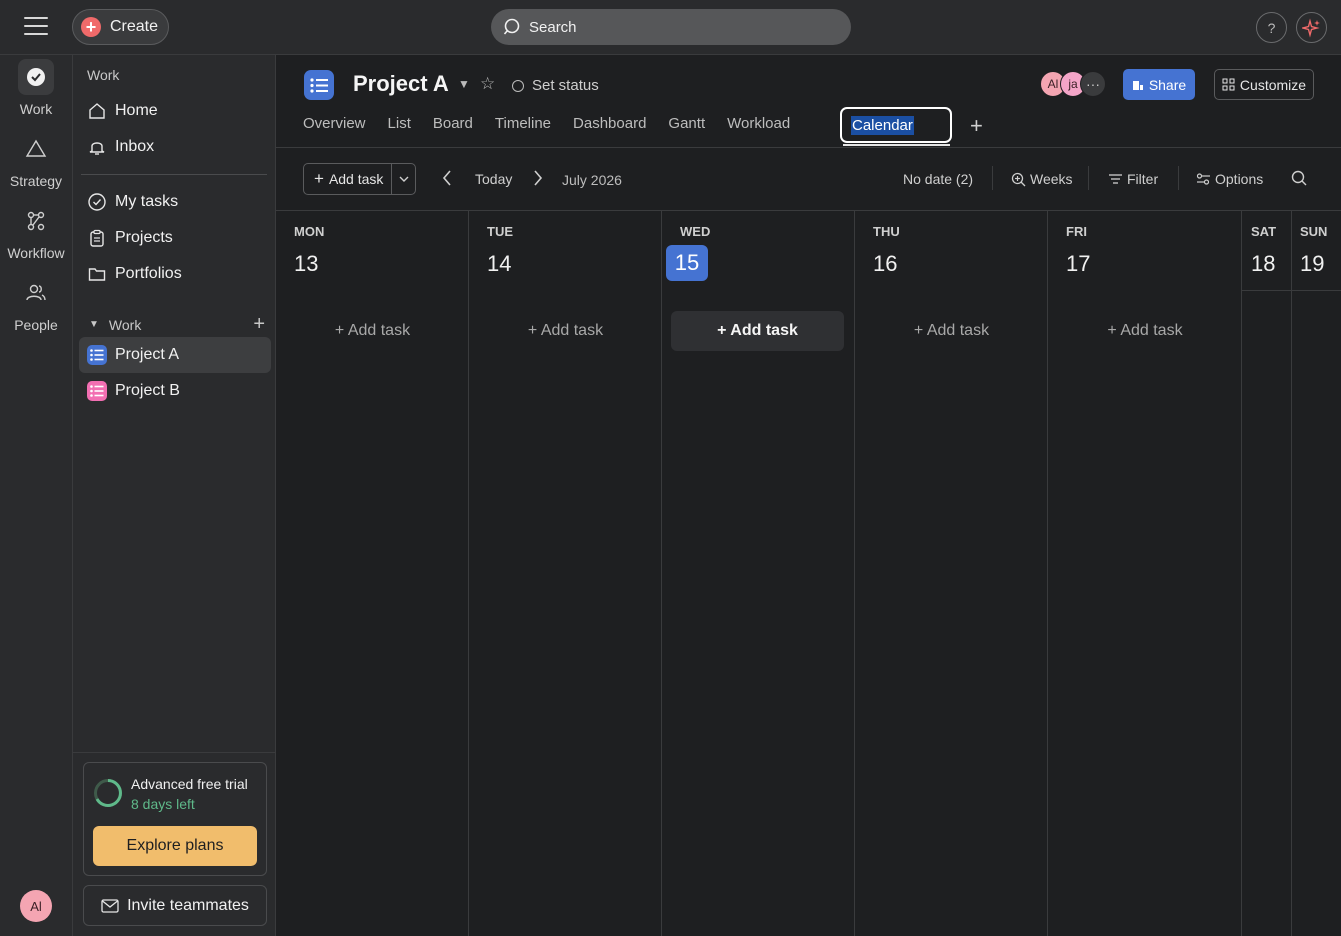  I want to click on sidebar-item-projects: Projects, so click(175, 238).